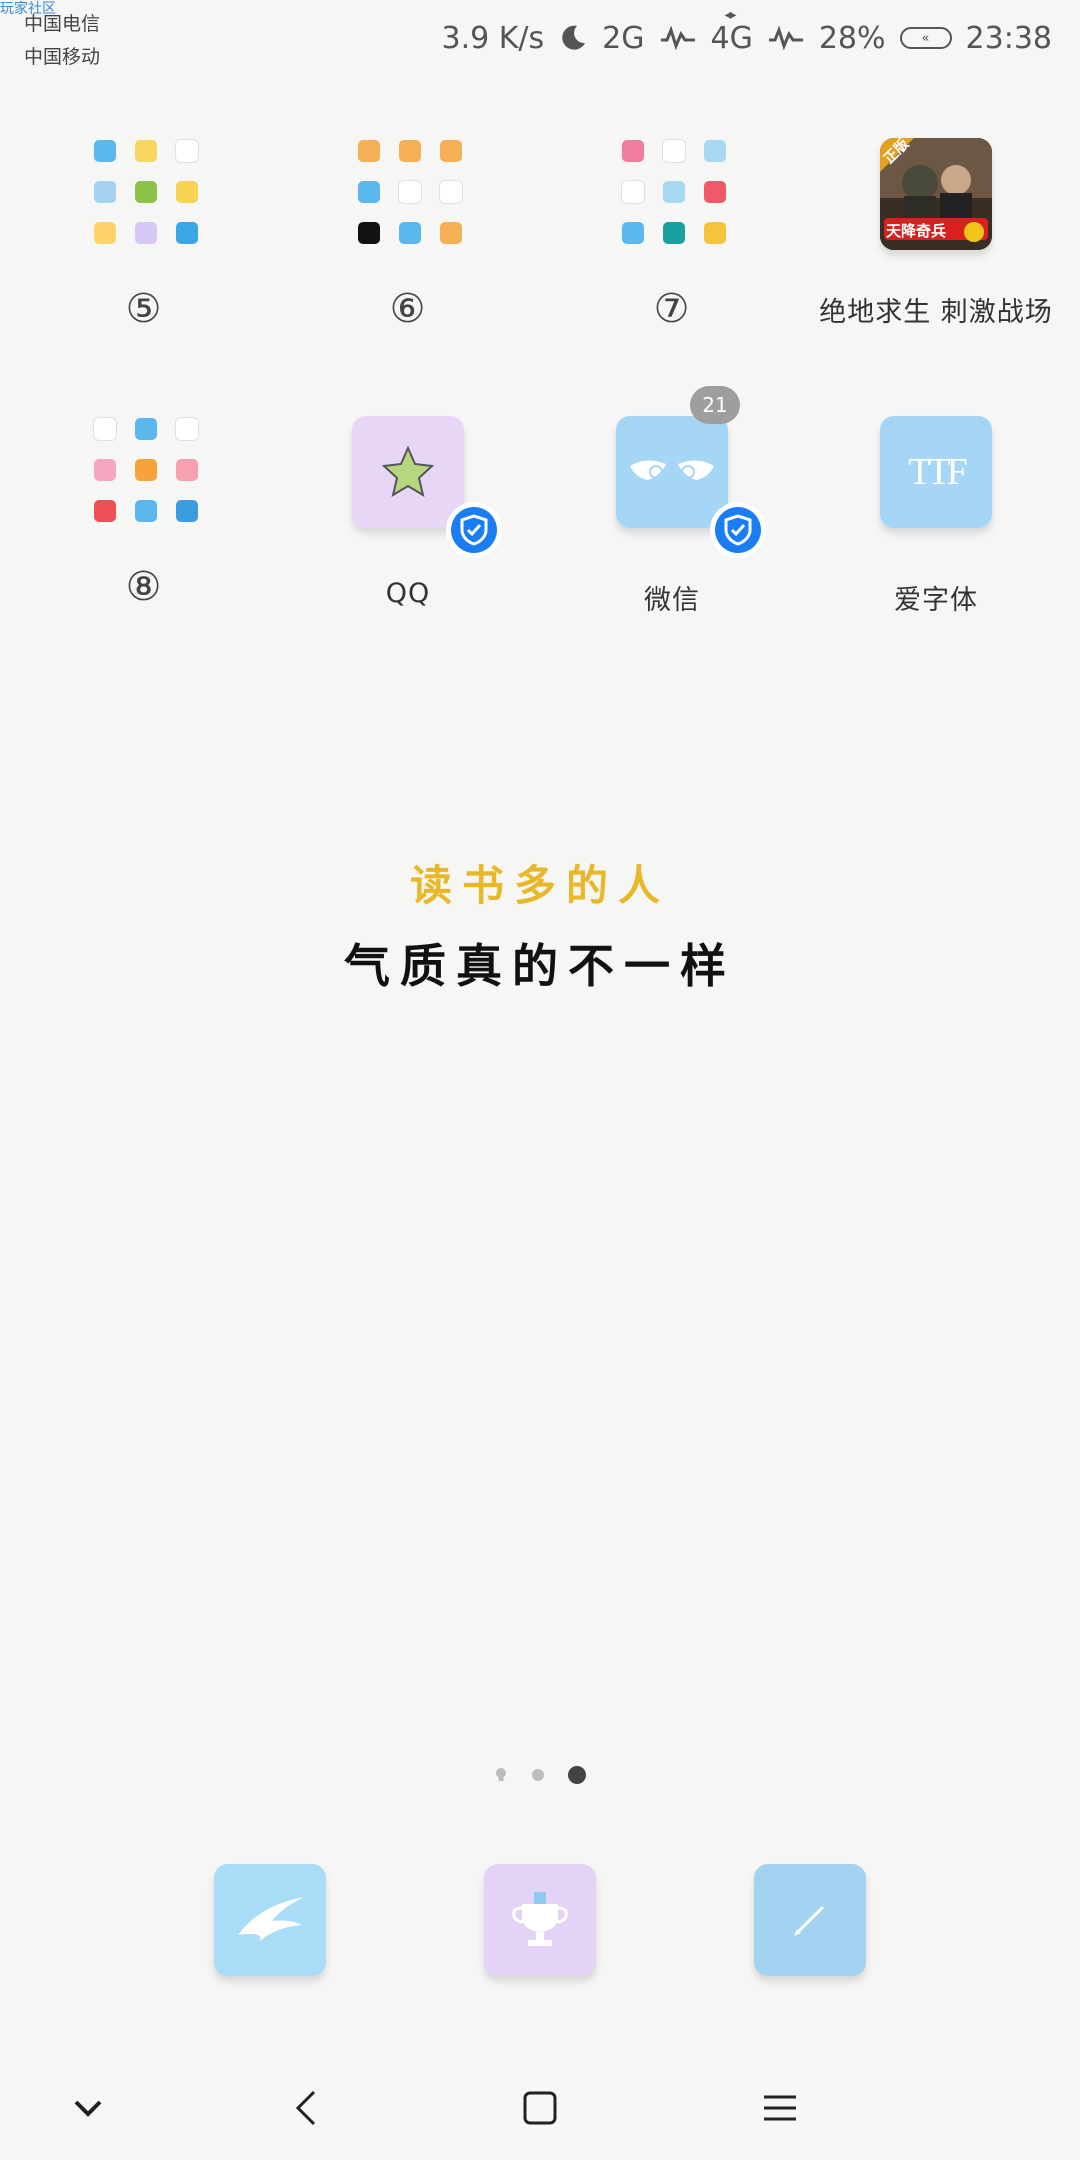 This screenshot has width=1080, height=2160. I want to click on ttf-app-icon: TTF, so click(936, 472).